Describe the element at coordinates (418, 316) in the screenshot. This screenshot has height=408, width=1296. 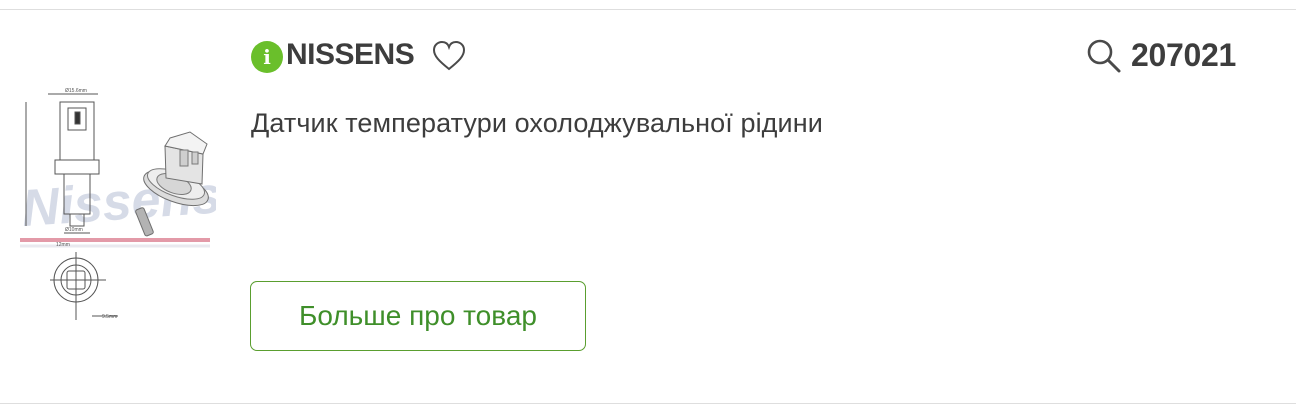
I see `more-about-product-button: Больше про товар` at that location.